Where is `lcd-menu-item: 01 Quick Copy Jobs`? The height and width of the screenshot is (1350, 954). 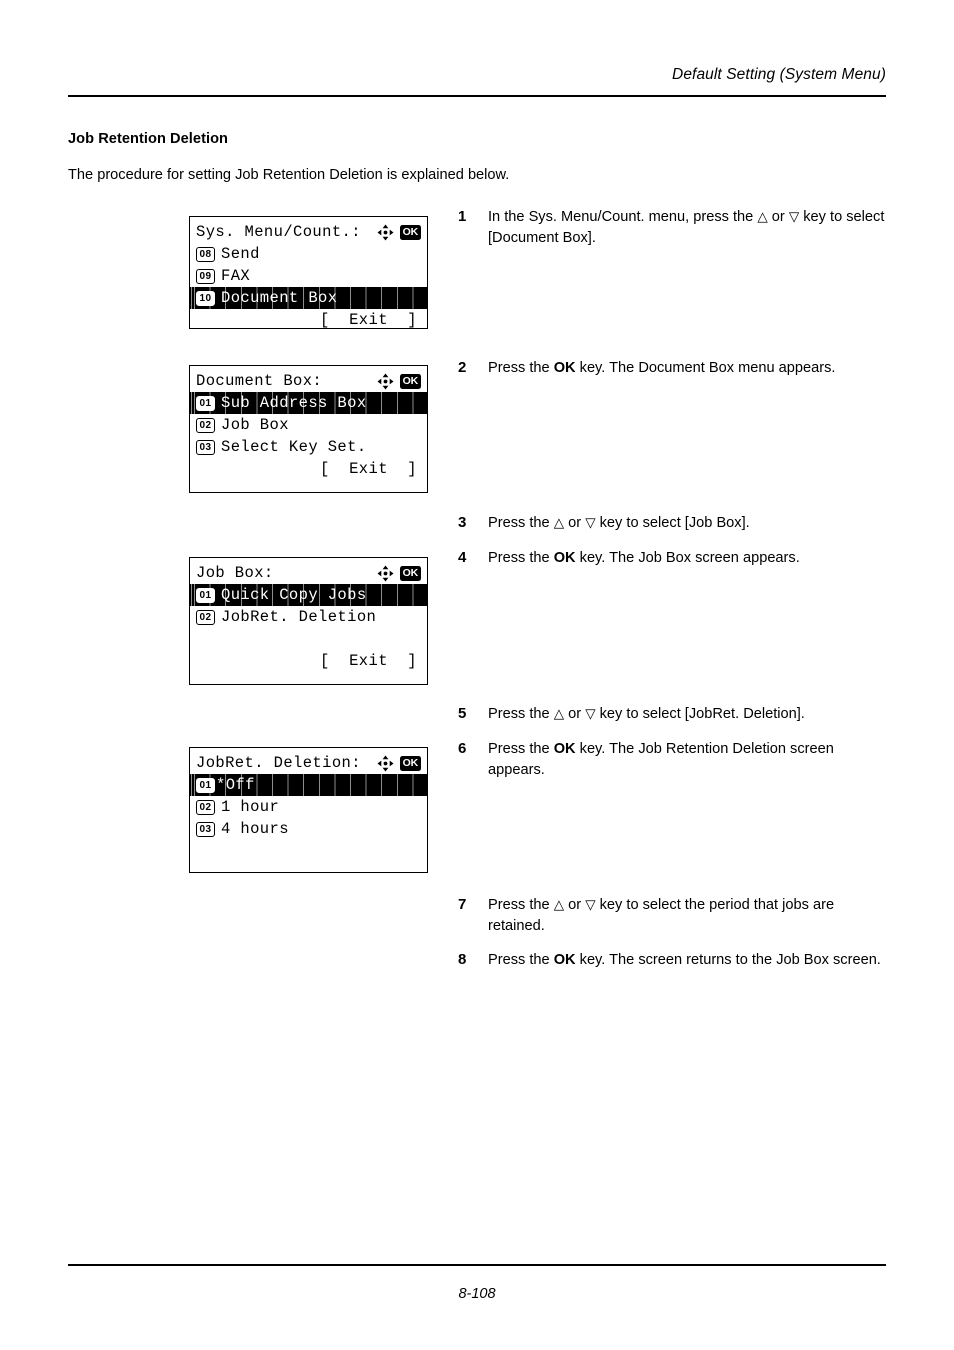 lcd-menu-item: 01 Quick Copy Jobs is located at coordinates (308, 595).